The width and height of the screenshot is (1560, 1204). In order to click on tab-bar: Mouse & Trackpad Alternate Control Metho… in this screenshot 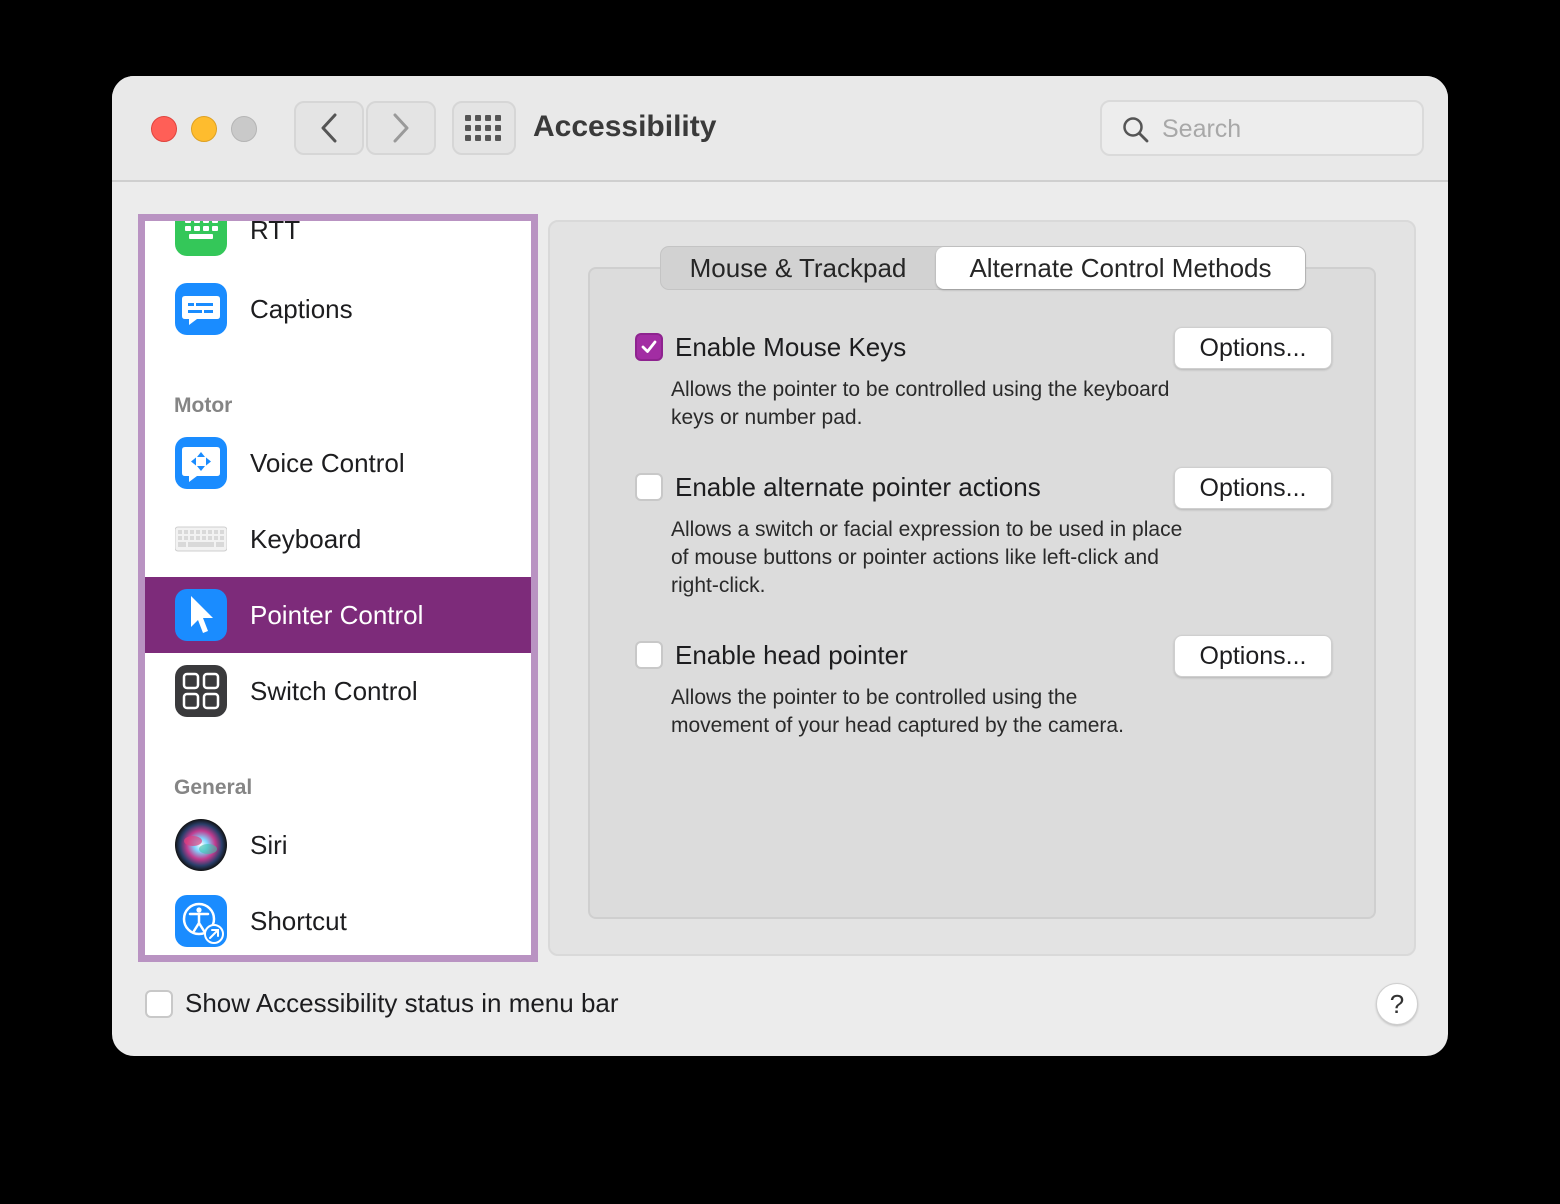, I will do `click(983, 268)`.